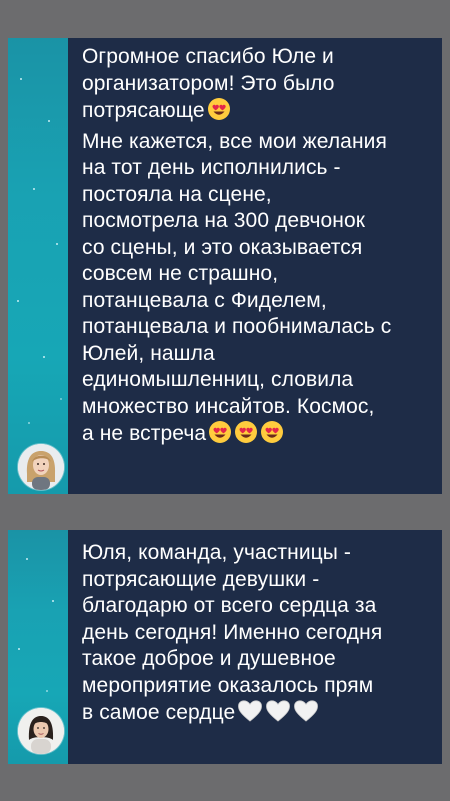 The height and width of the screenshot is (801, 450). What do you see at coordinates (38, 266) in the screenshot?
I see `starry-gutter` at bounding box center [38, 266].